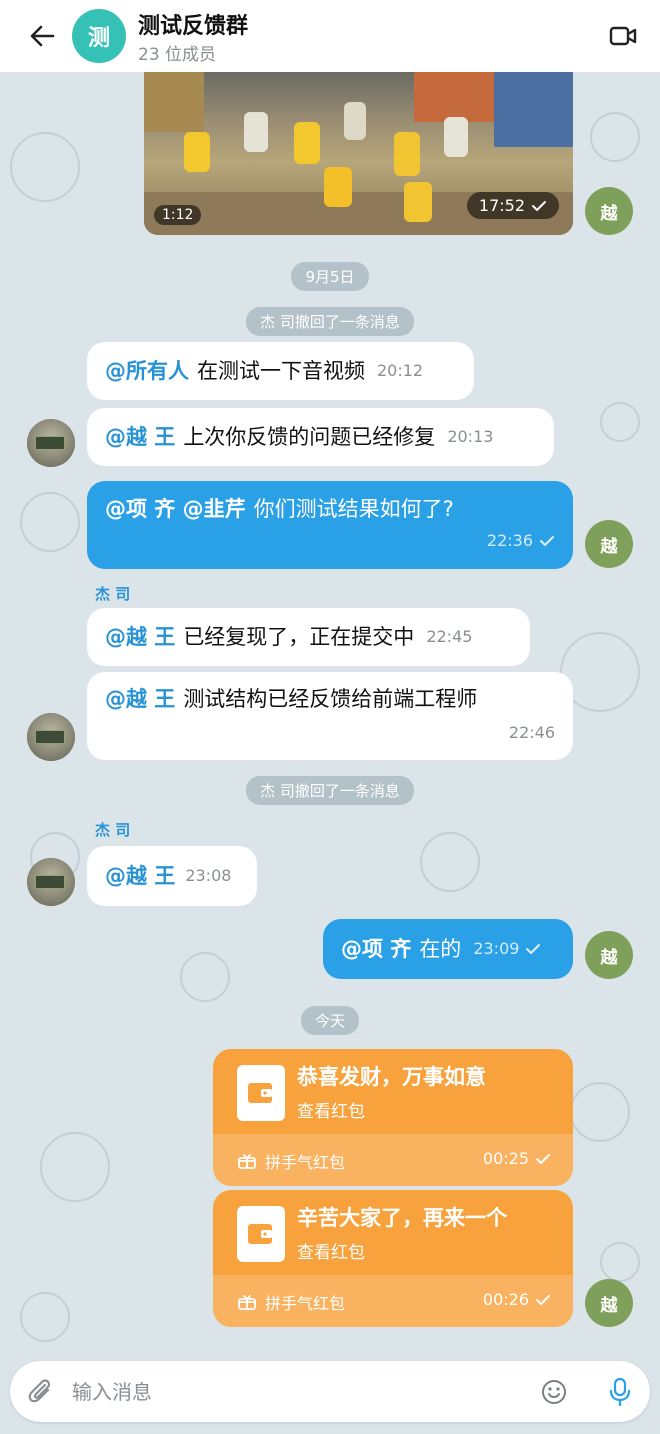 The image size is (660, 1434). Describe the element at coordinates (393, 1301) in the screenshot. I see `red-packet-footer: 拼手气红包 00:26` at that location.